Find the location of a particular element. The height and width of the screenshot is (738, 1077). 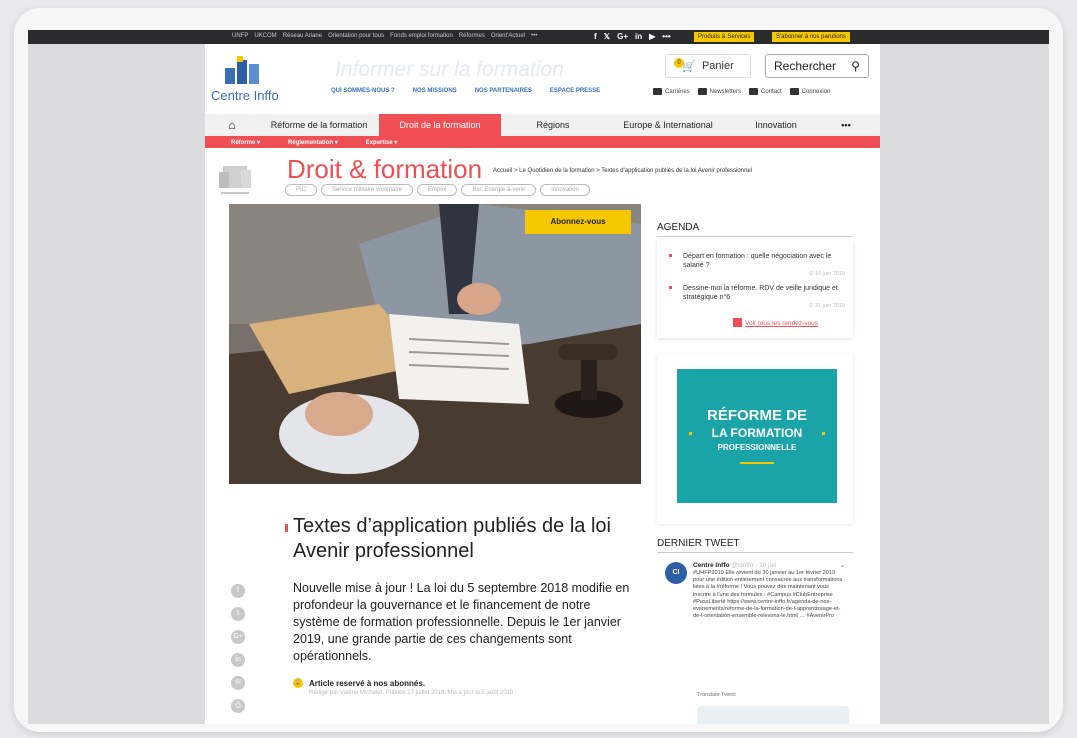

subnav-regulation: Réglementation ▾ is located at coordinates (313, 142).